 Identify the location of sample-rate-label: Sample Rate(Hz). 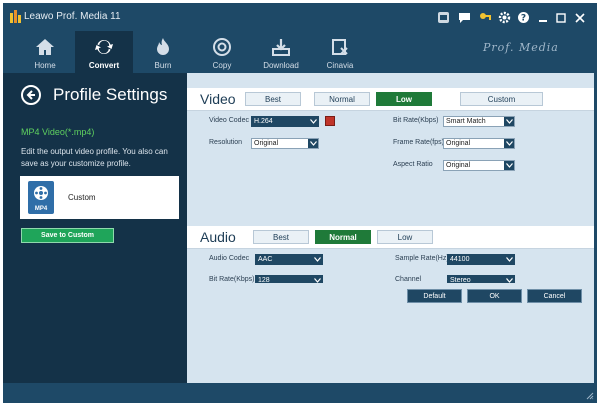
(422, 258).